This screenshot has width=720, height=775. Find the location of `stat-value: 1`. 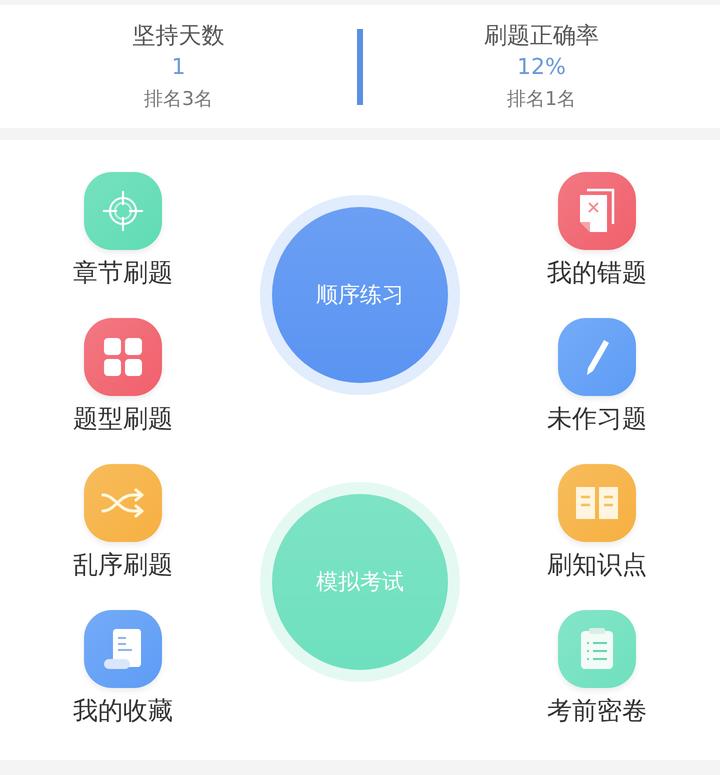

stat-value: 1 is located at coordinates (179, 68).